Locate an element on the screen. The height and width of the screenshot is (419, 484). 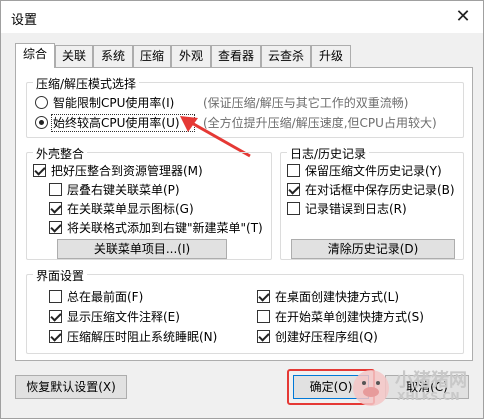
shell-icons-checkbox: 在关联菜单显示图标(G) is located at coordinates (159, 209).